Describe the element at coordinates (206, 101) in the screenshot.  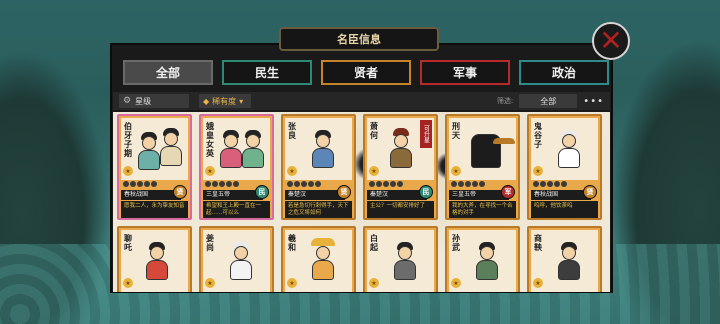
I see `diamond-icon: ◆` at that location.